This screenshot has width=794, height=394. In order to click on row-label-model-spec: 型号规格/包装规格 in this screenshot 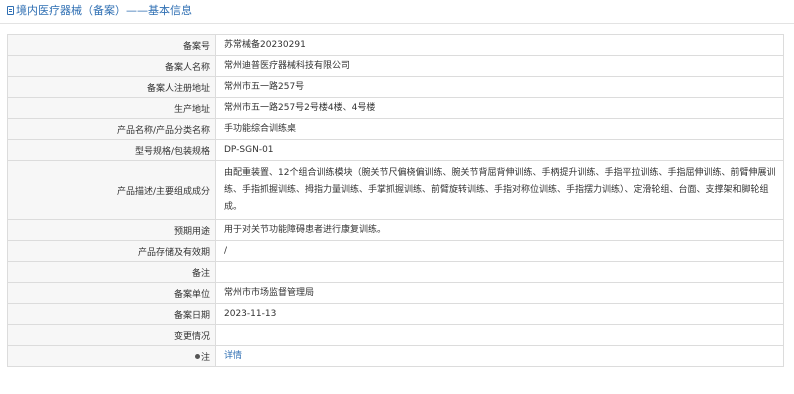, I will do `click(111, 150)`.